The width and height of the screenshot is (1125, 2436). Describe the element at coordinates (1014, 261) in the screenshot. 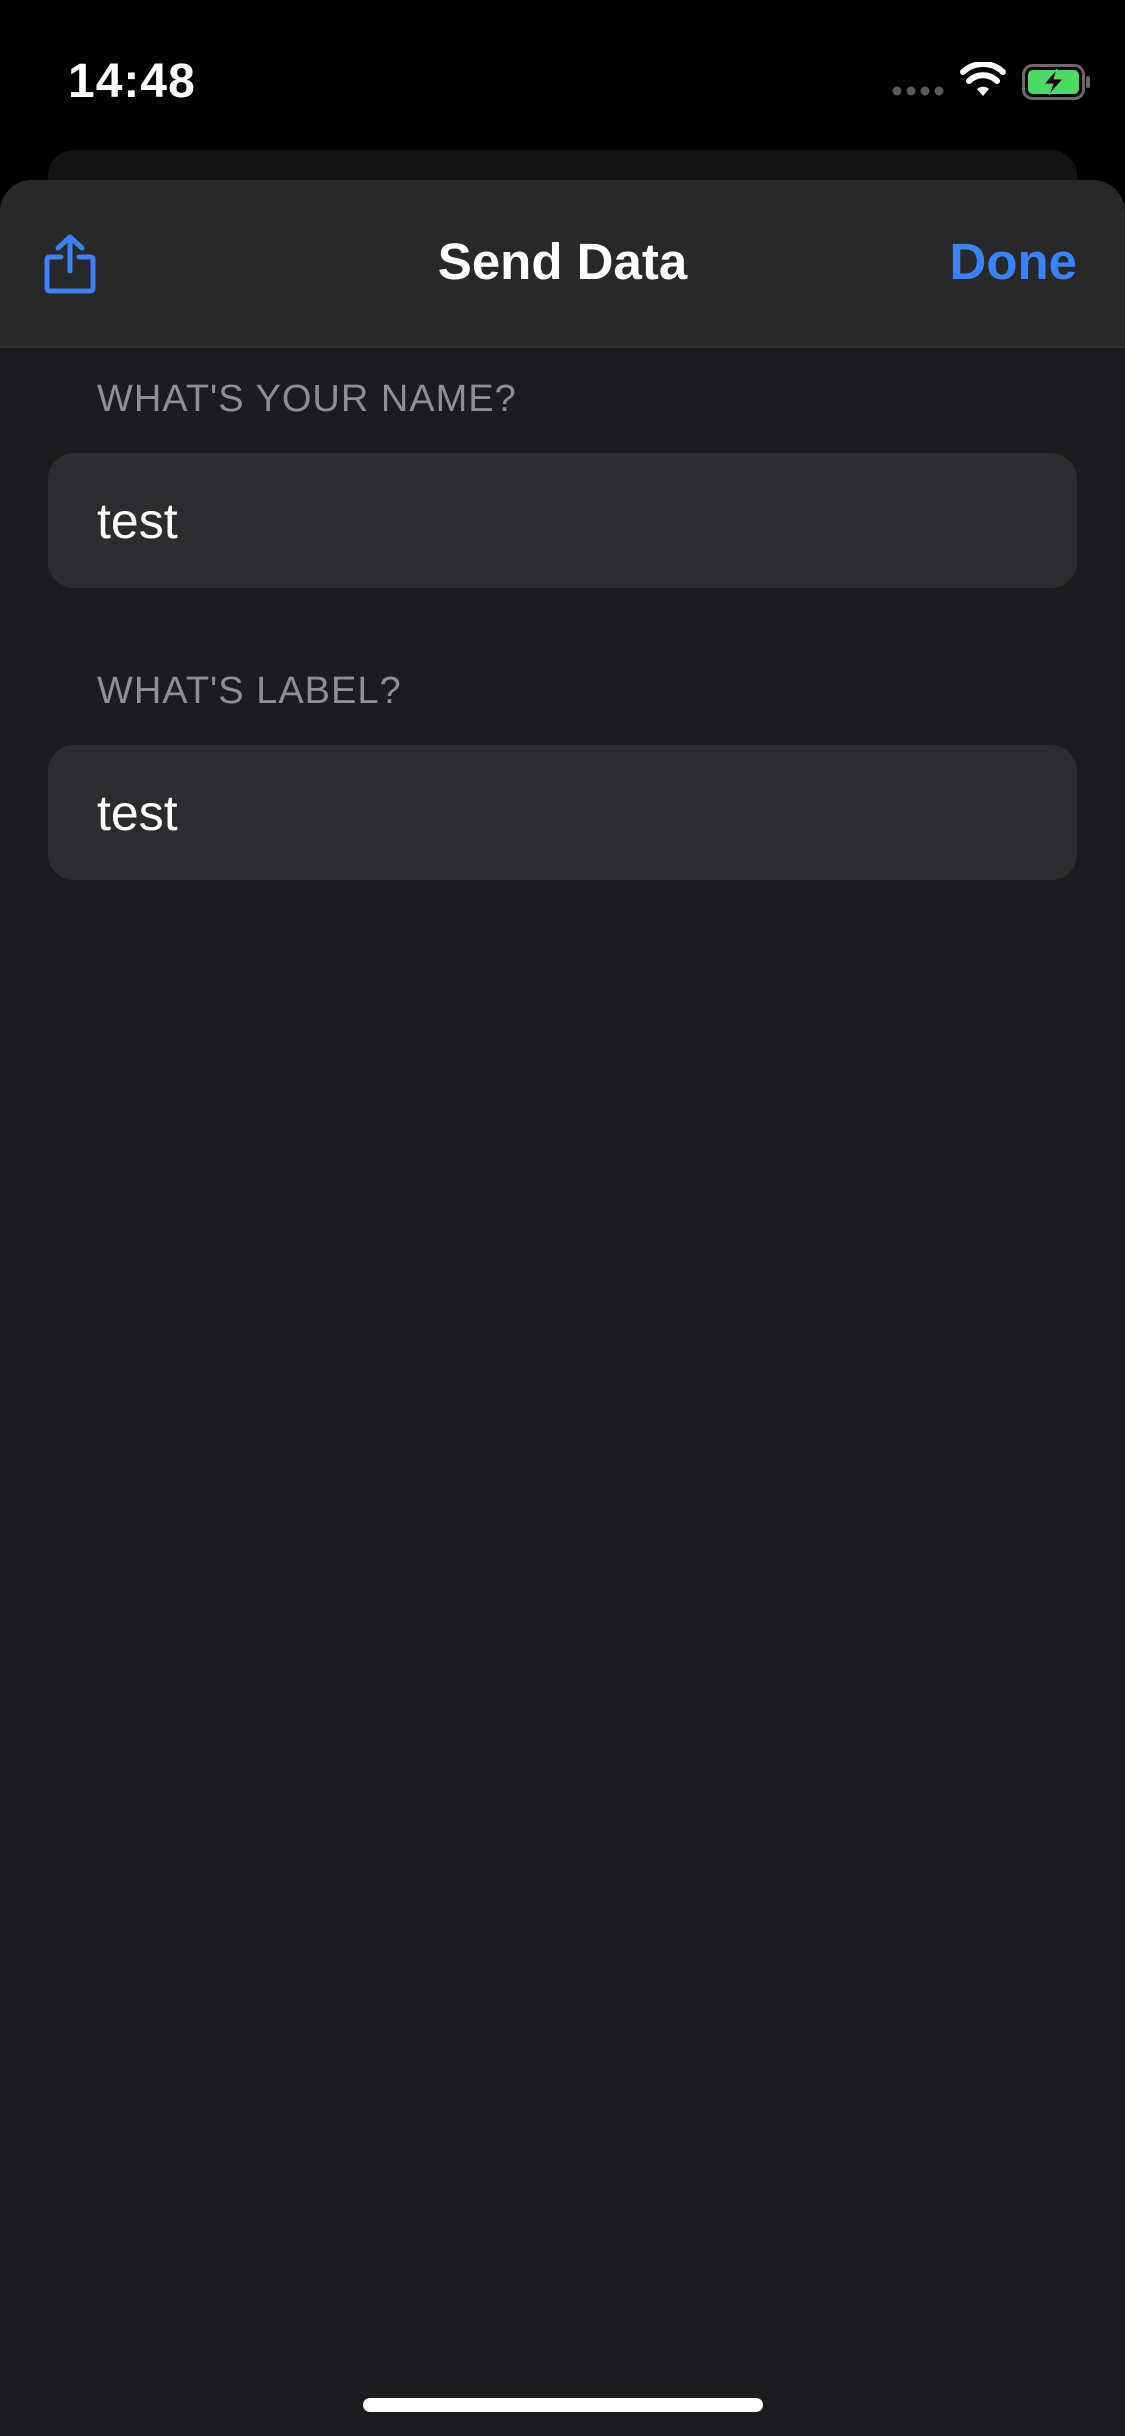

I see `done-button: Done` at that location.